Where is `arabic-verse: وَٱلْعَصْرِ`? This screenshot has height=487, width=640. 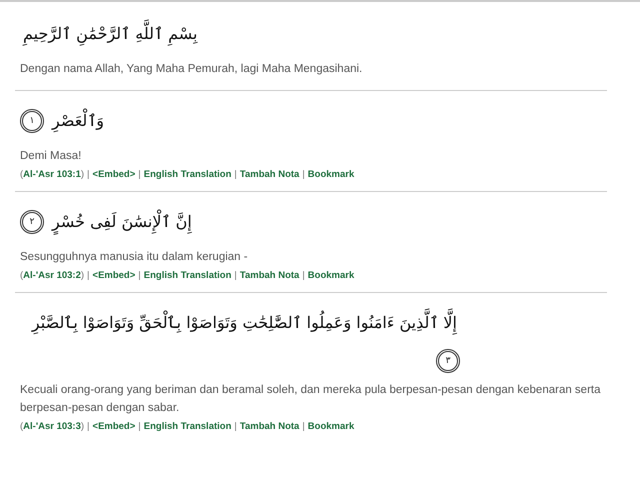
arabic-verse: وَٱلْعَصْرِ is located at coordinates (78, 121).